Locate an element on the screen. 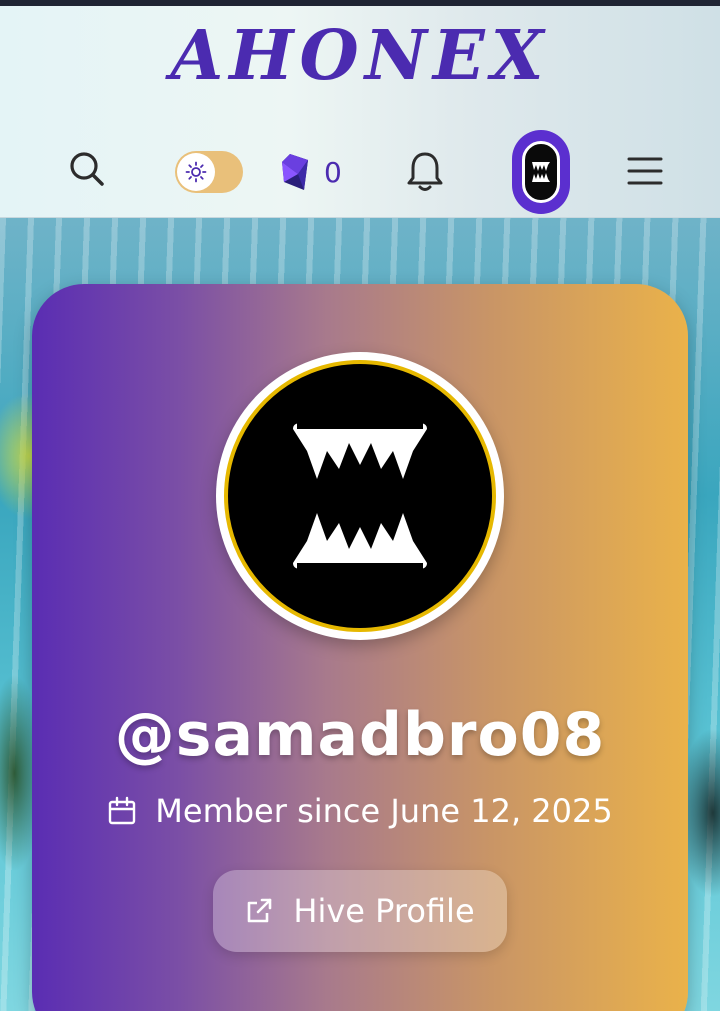 This screenshot has width=720, height=1011. profile-picture-ring is located at coordinates (360, 496).